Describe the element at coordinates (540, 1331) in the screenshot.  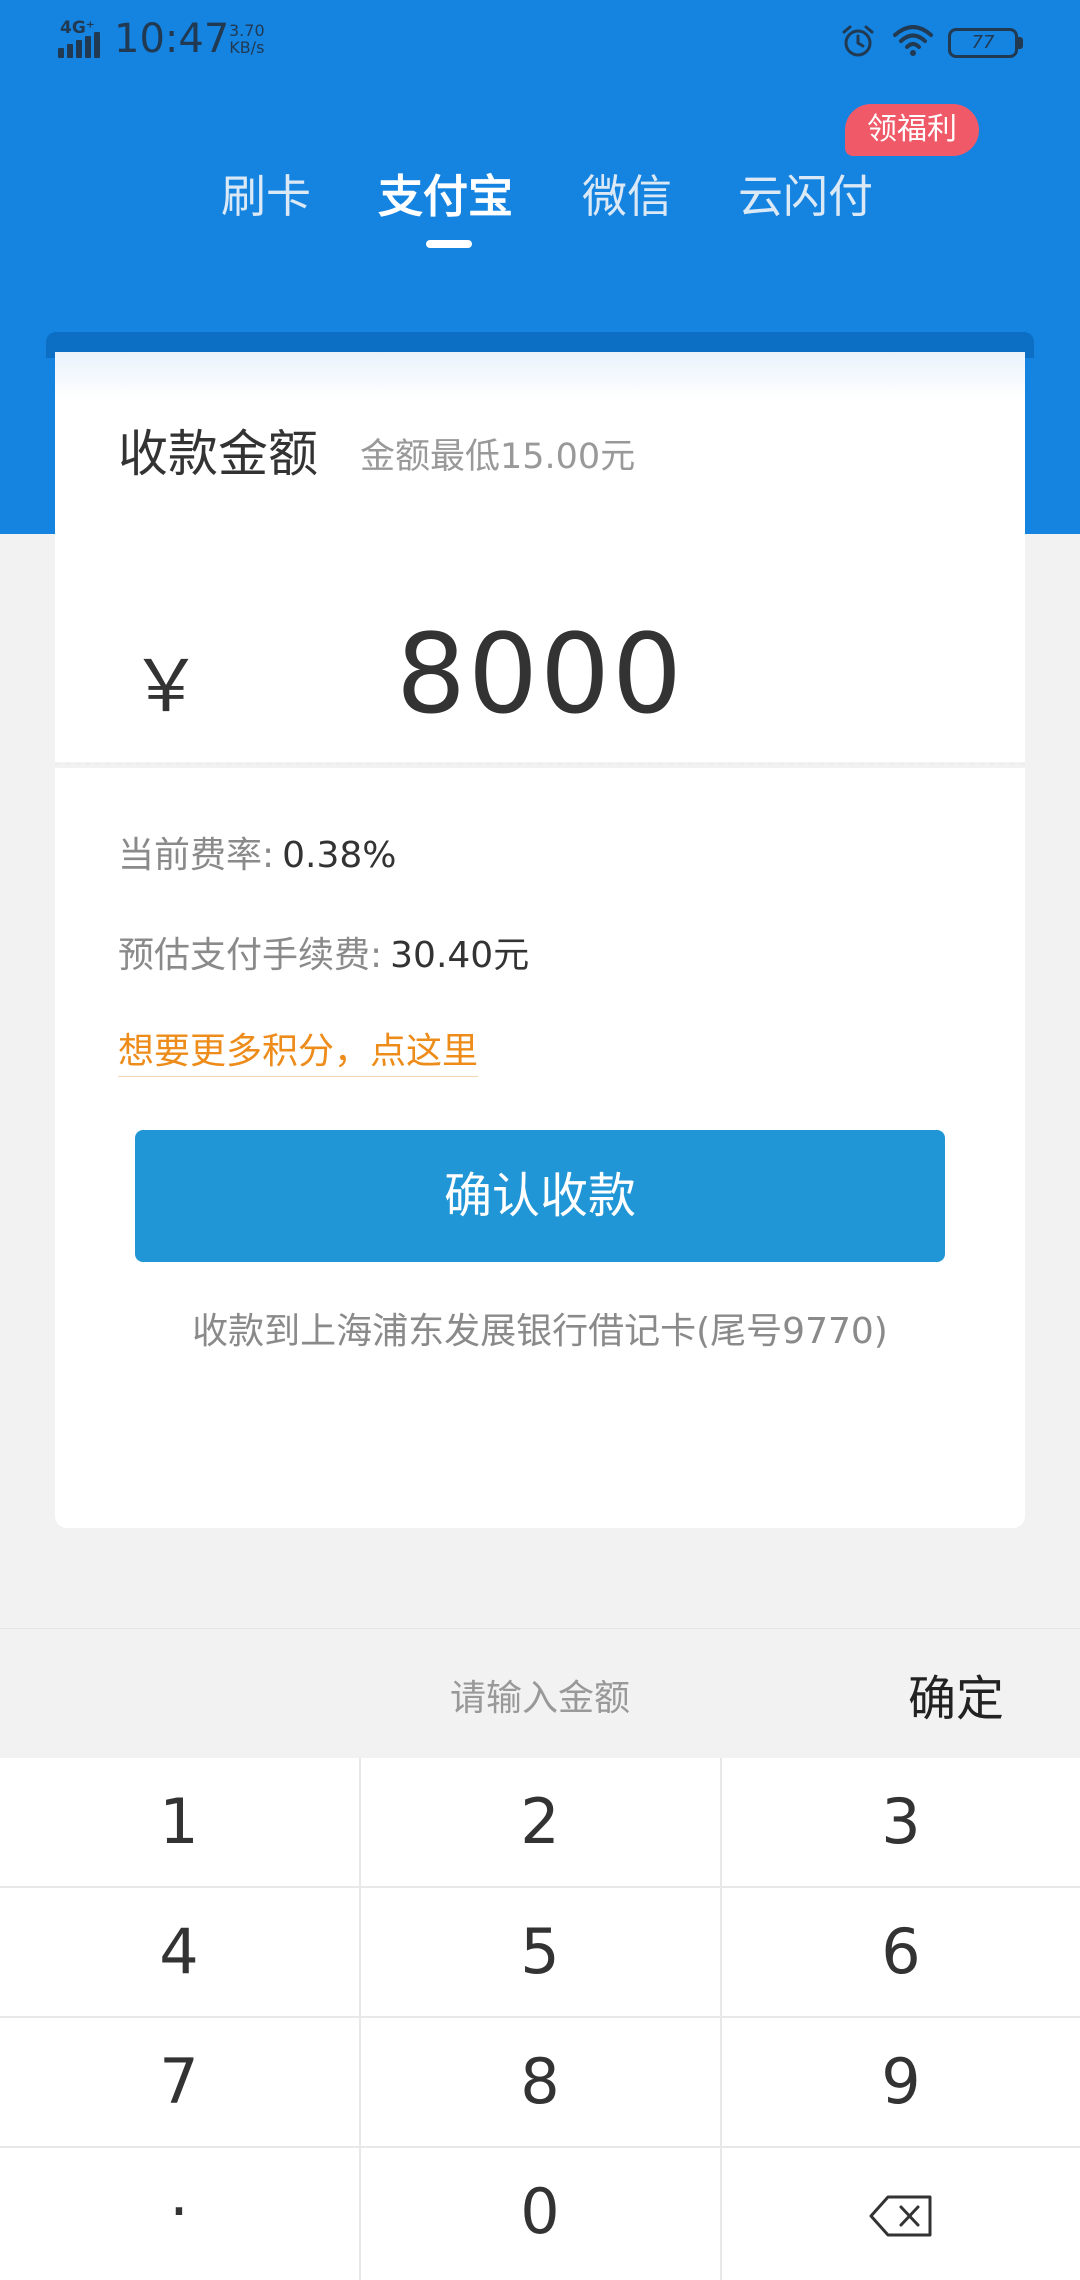
I see `settlement-account-info: 收款到上海浦东发展银行借记卡(尾号9770)` at that location.